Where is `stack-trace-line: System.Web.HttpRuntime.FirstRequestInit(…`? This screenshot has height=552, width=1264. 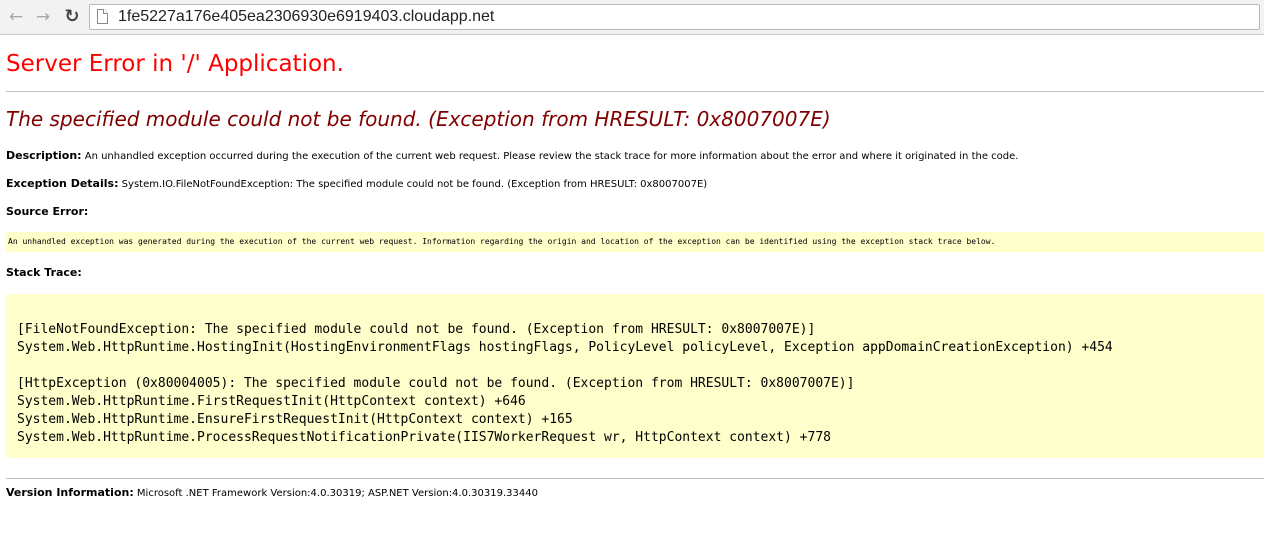
stack-trace-line: System.Web.HttpRuntime.FirstRequestInit(… is located at coordinates (271, 401).